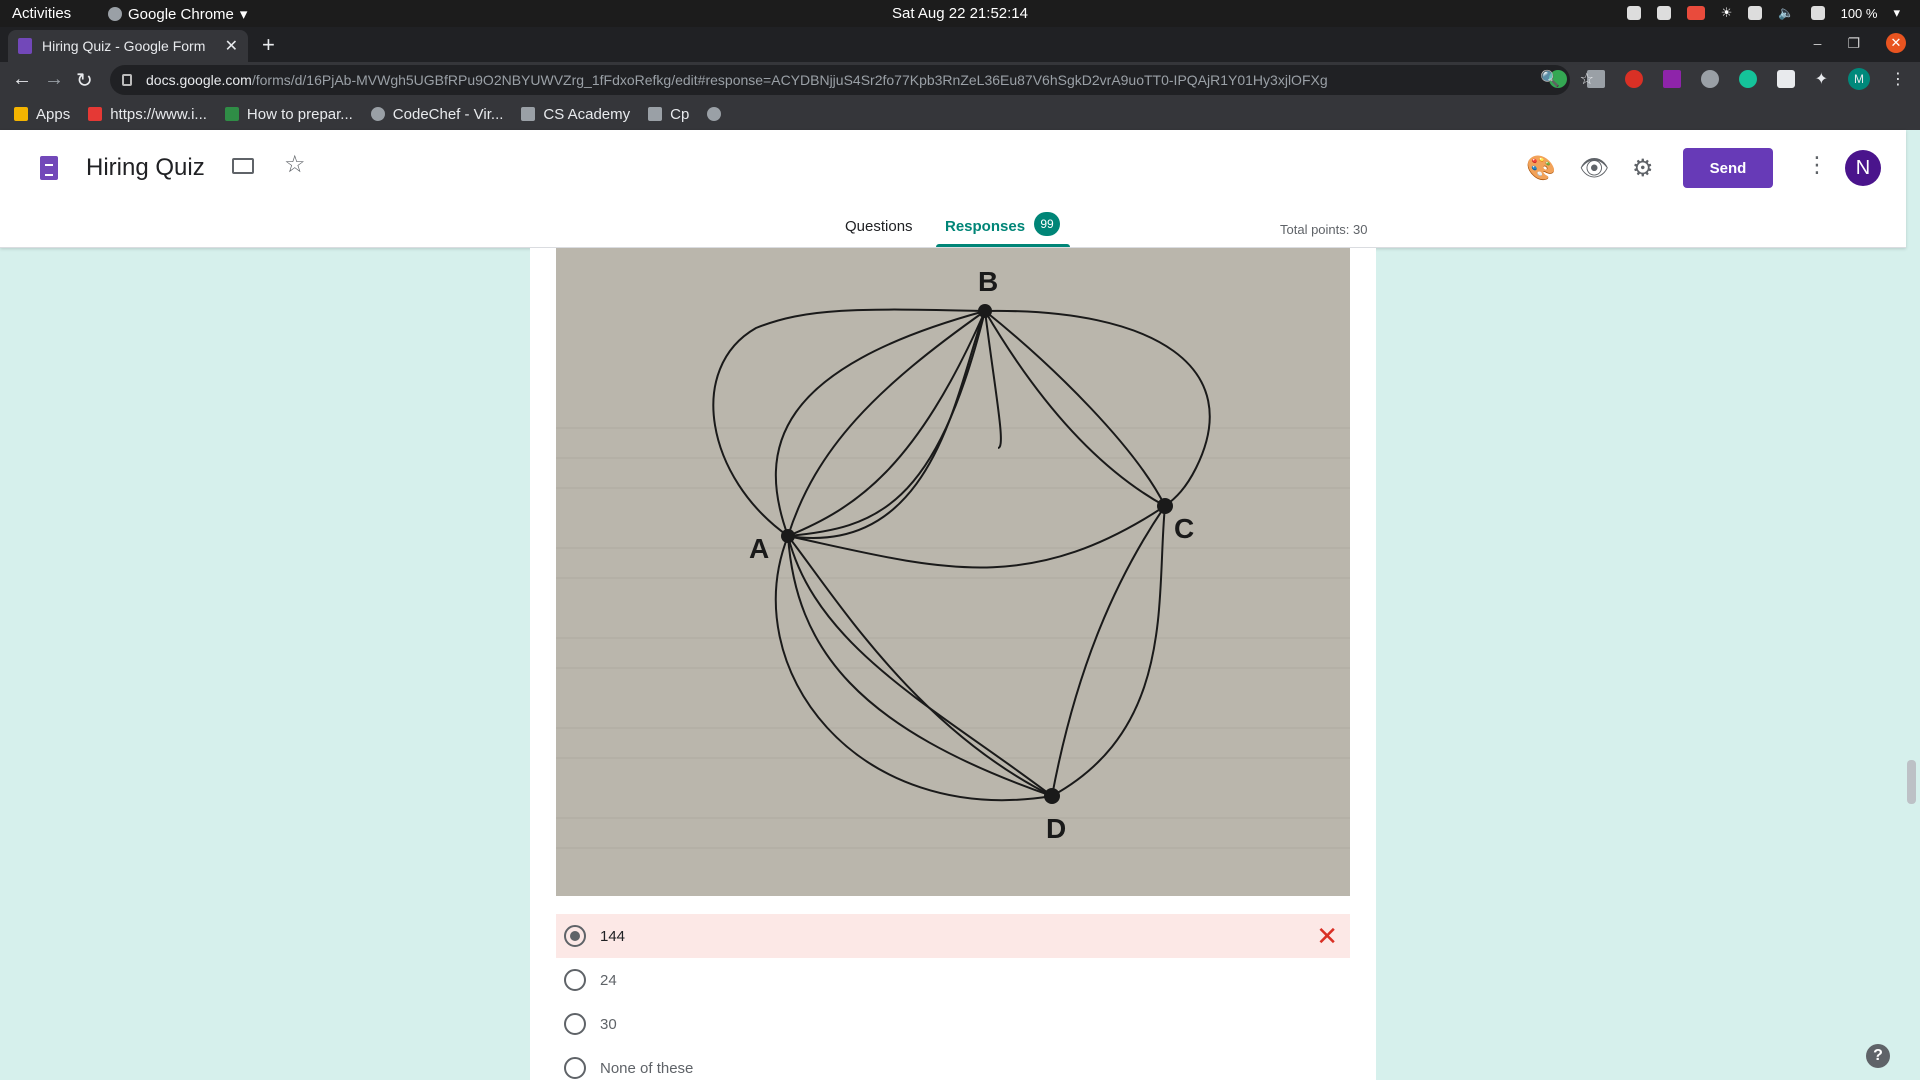 The height and width of the screenshot is (1080, 1920). What do you see at coordinates (181, 14) in the screenshot?
I see `app-menu-label: Google Chrome` at bounding box center [181, 14].